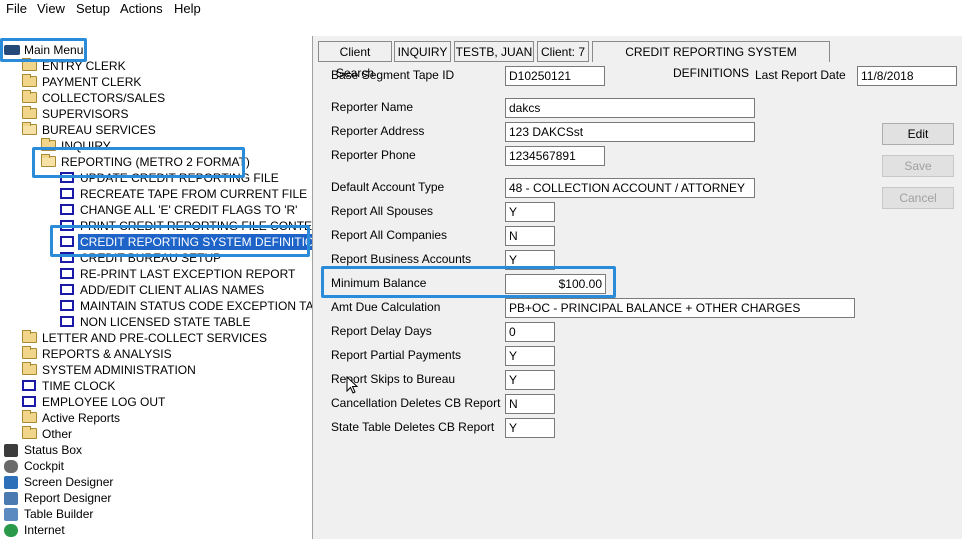 The width and height of the screenshot is (962, 539). I want to click on tab-client-search: Client Search, so click(355, 60).